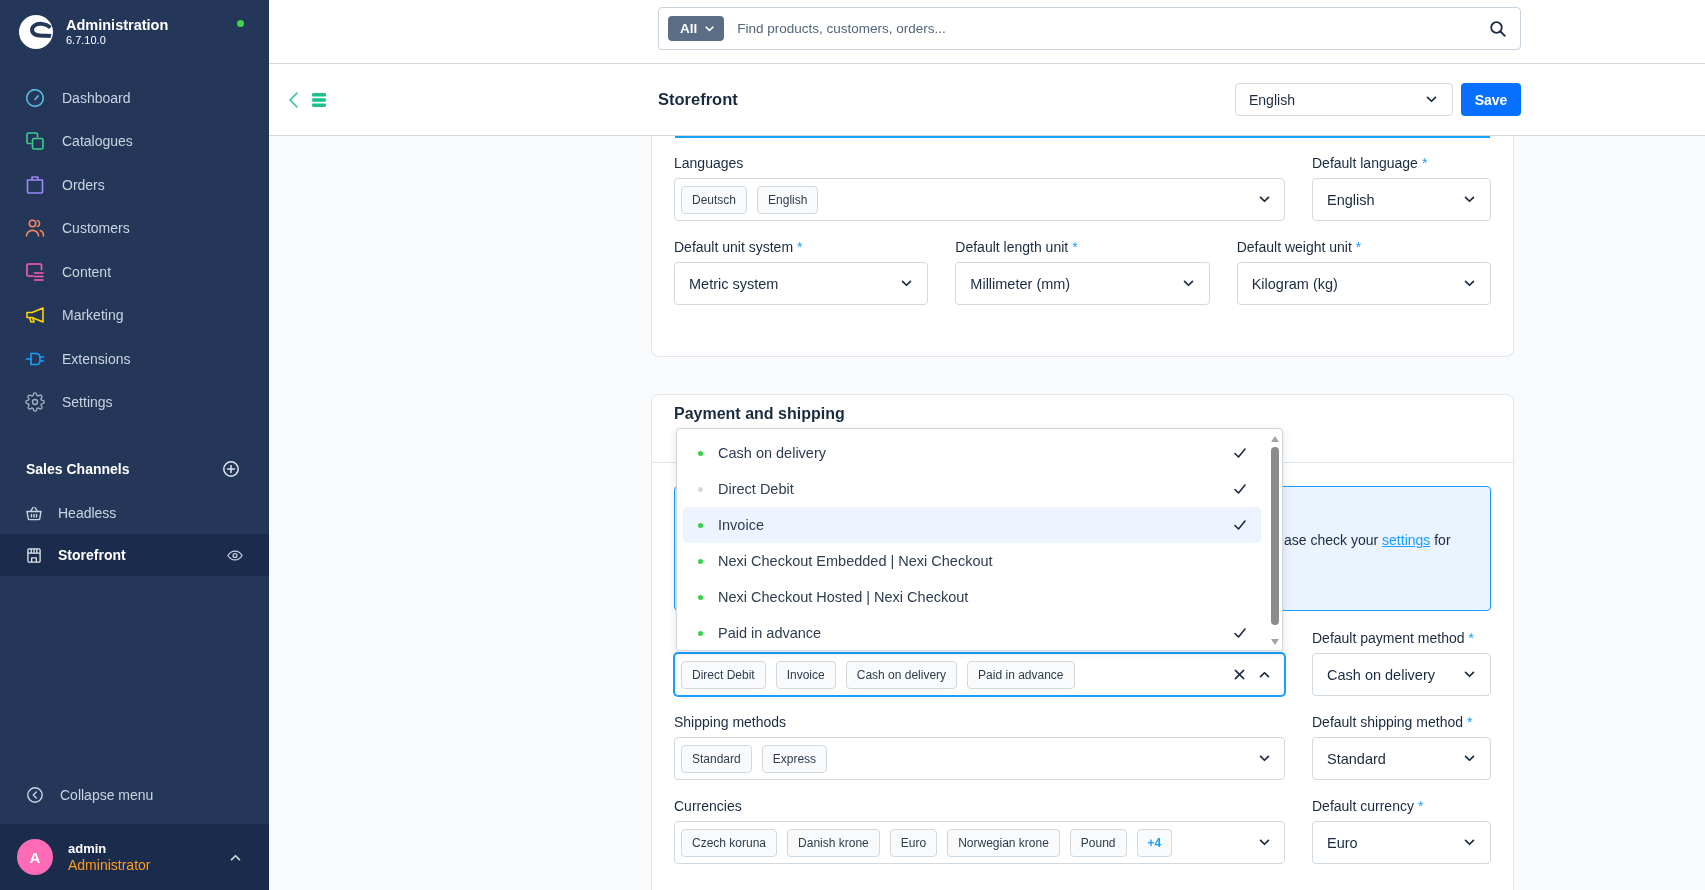  Describe the element at coordinates (709, 163) in the screenshot. I see `field-label: Languages` at that location.